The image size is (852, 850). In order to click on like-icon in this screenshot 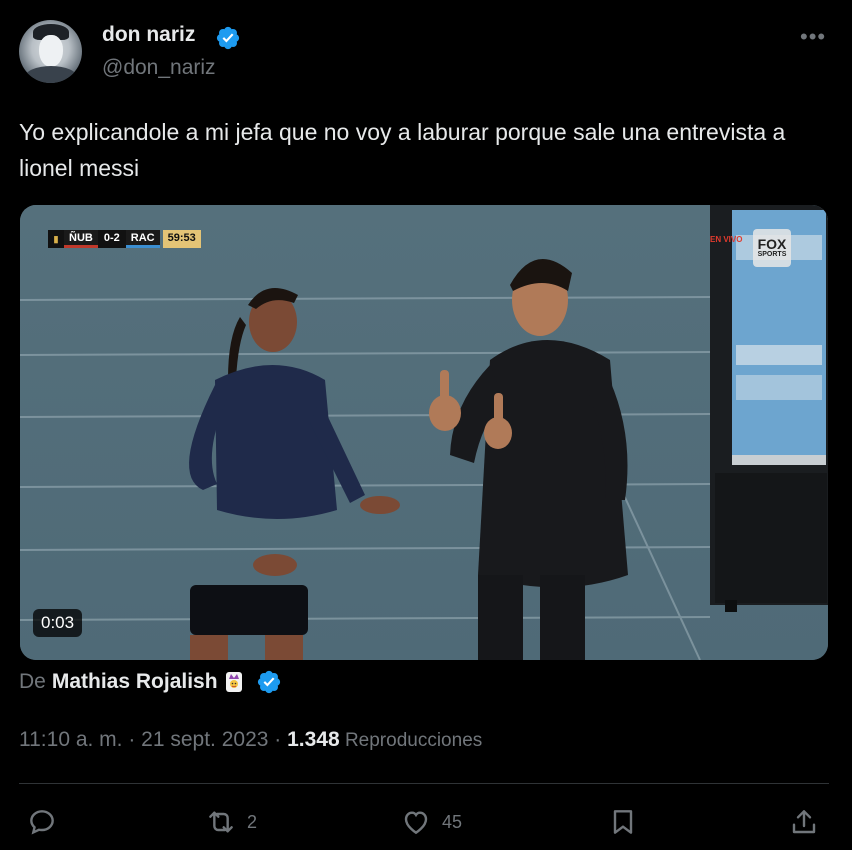, I will do `click(416, 823)`.